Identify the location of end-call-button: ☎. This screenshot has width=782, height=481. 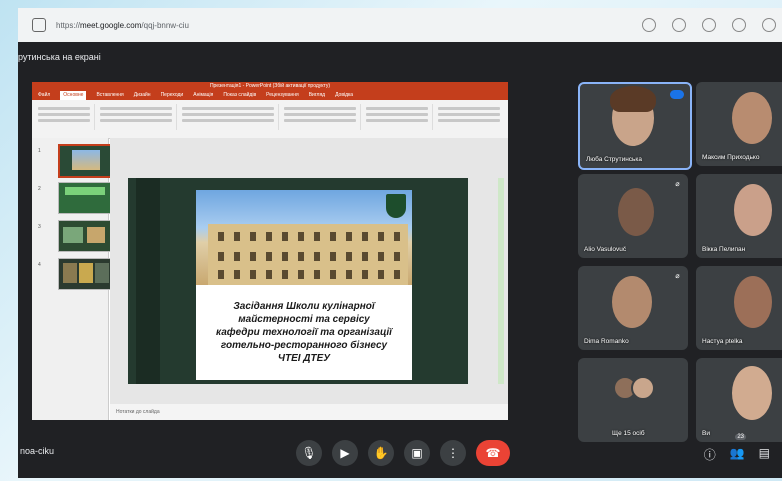
(493, 453).